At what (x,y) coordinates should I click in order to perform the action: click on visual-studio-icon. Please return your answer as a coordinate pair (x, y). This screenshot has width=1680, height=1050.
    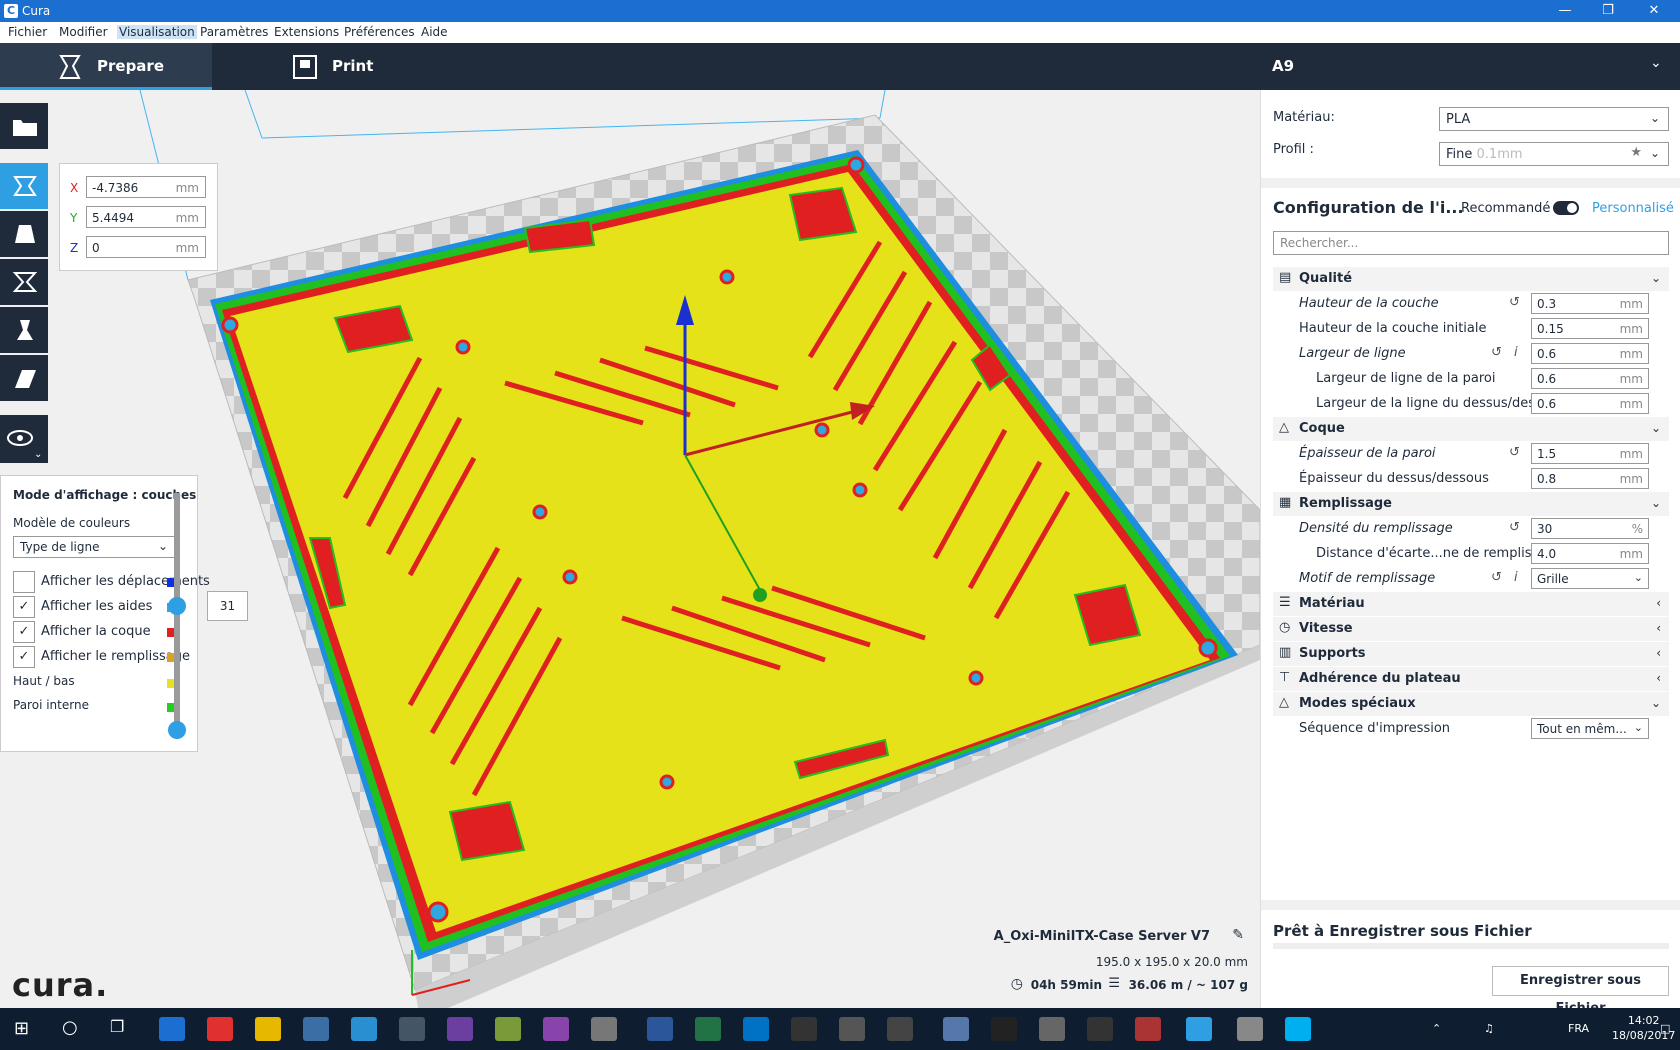
    Looking at the image, I should click on (460, 1029).